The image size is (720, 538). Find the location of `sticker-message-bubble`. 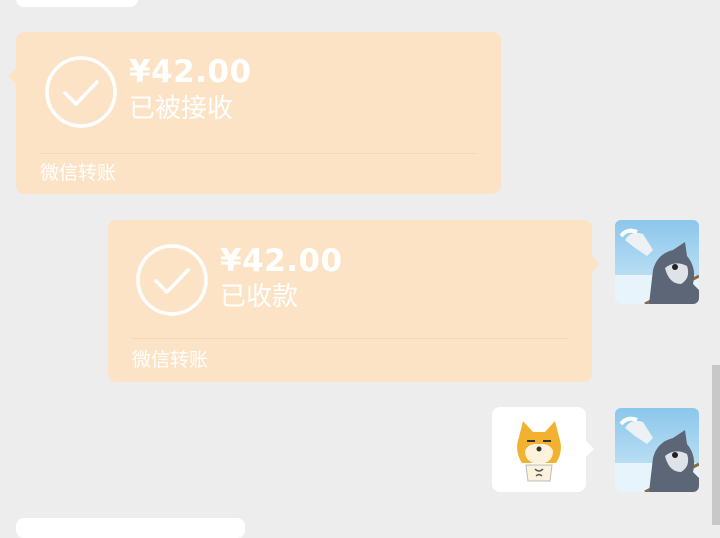

sticker-message-bubble is located at coordinates (543, 449).